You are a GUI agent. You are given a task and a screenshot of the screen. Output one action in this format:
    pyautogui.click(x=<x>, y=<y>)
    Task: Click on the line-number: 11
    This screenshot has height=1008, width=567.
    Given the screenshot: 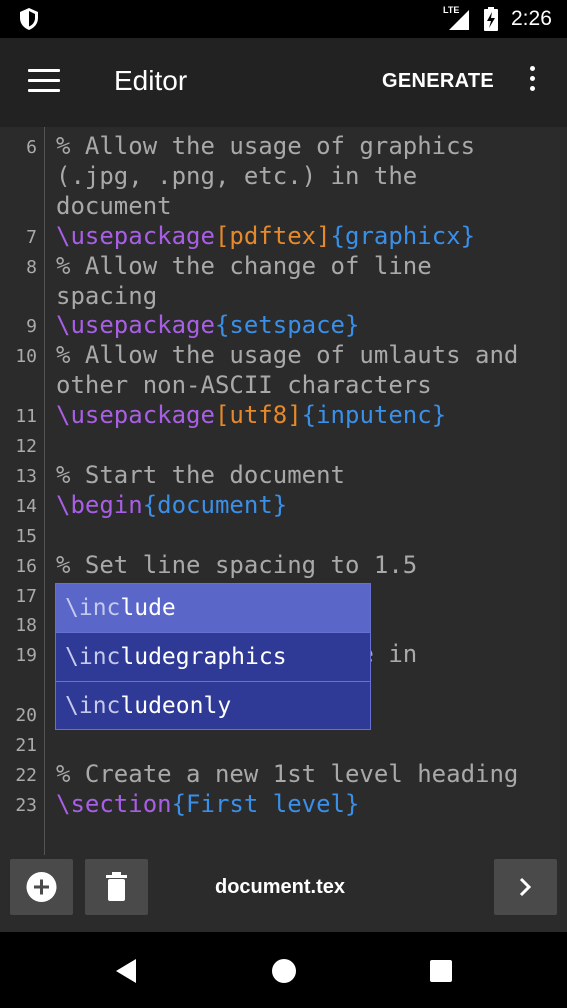 What is the action you would take?
    pyautogui.click(x=26, y=417)
    